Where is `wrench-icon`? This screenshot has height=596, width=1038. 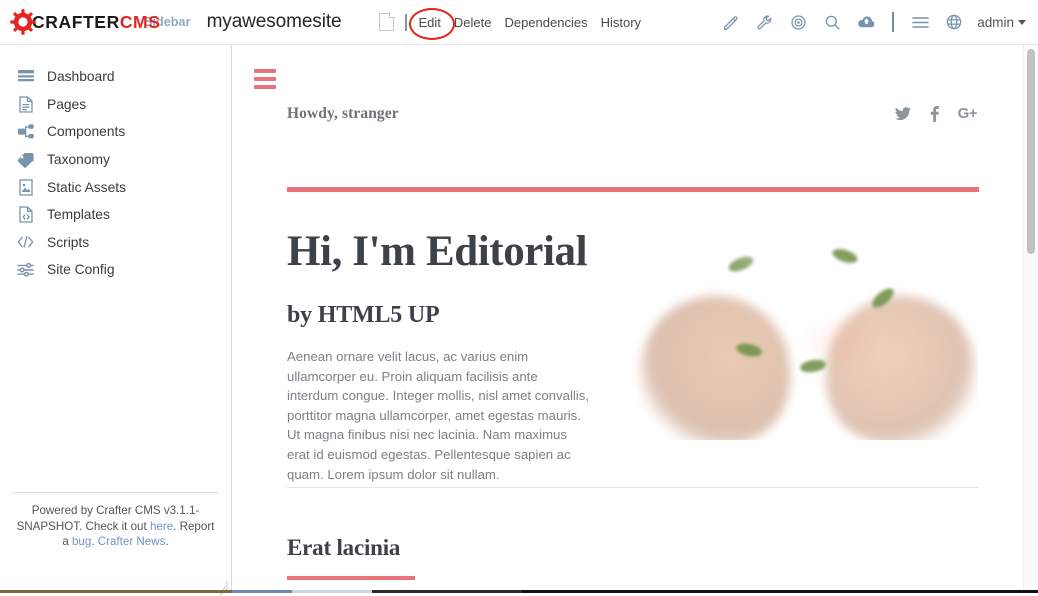 wrench-icon is located at coordinates (764, 22).